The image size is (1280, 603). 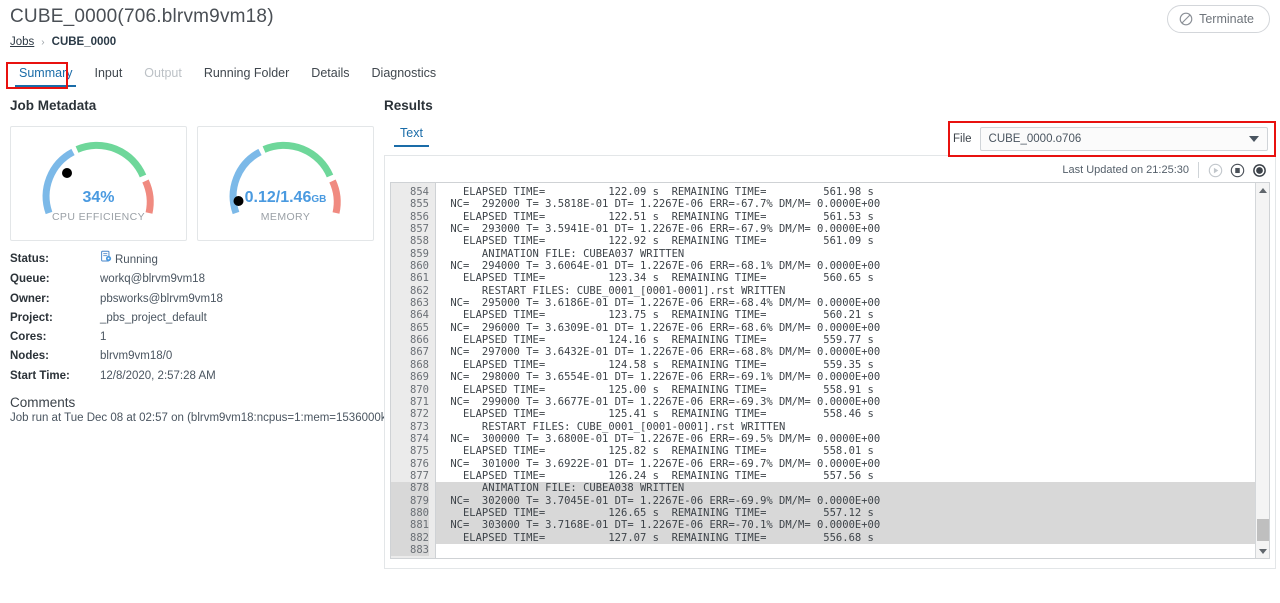 What do you see at coordinates (1259, 170) in the screenshot?
I see `stop-circle-icon` at bounding box center [1259, 170].